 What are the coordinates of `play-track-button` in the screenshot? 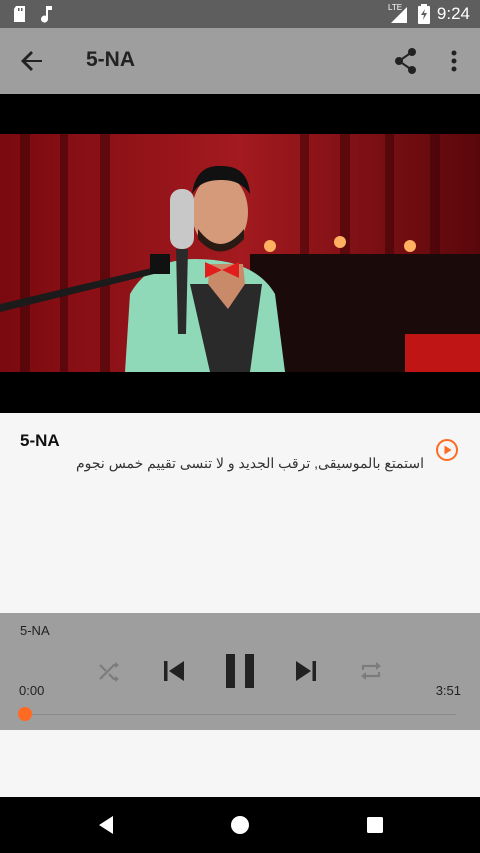 It's located at (447, 450).